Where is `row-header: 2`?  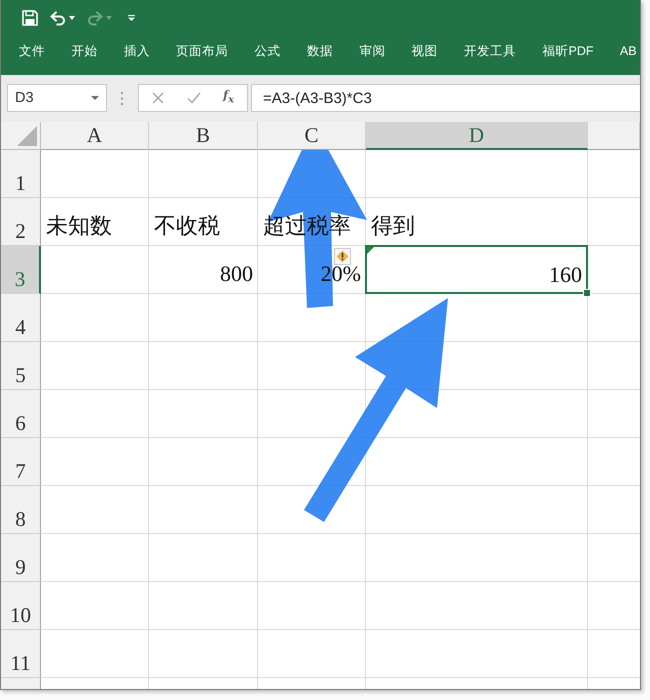 row-header: 2 is located at coordinates (21, 222).